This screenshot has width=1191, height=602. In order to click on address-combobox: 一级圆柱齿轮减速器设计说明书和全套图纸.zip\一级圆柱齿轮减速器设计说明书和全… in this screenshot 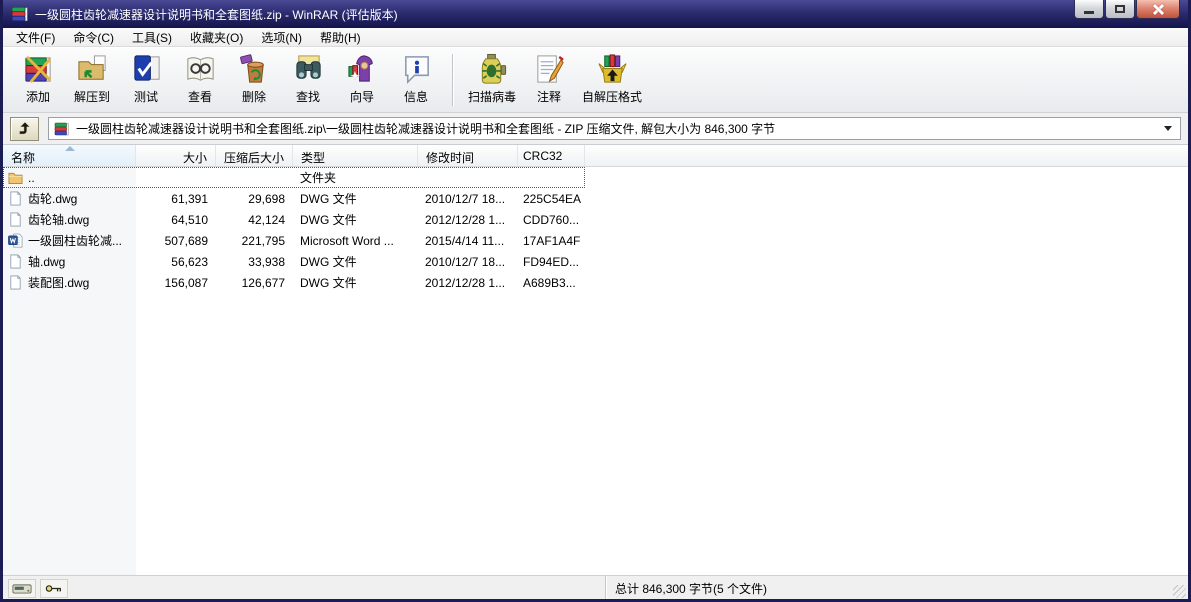, I will do `click(614, 128)`.